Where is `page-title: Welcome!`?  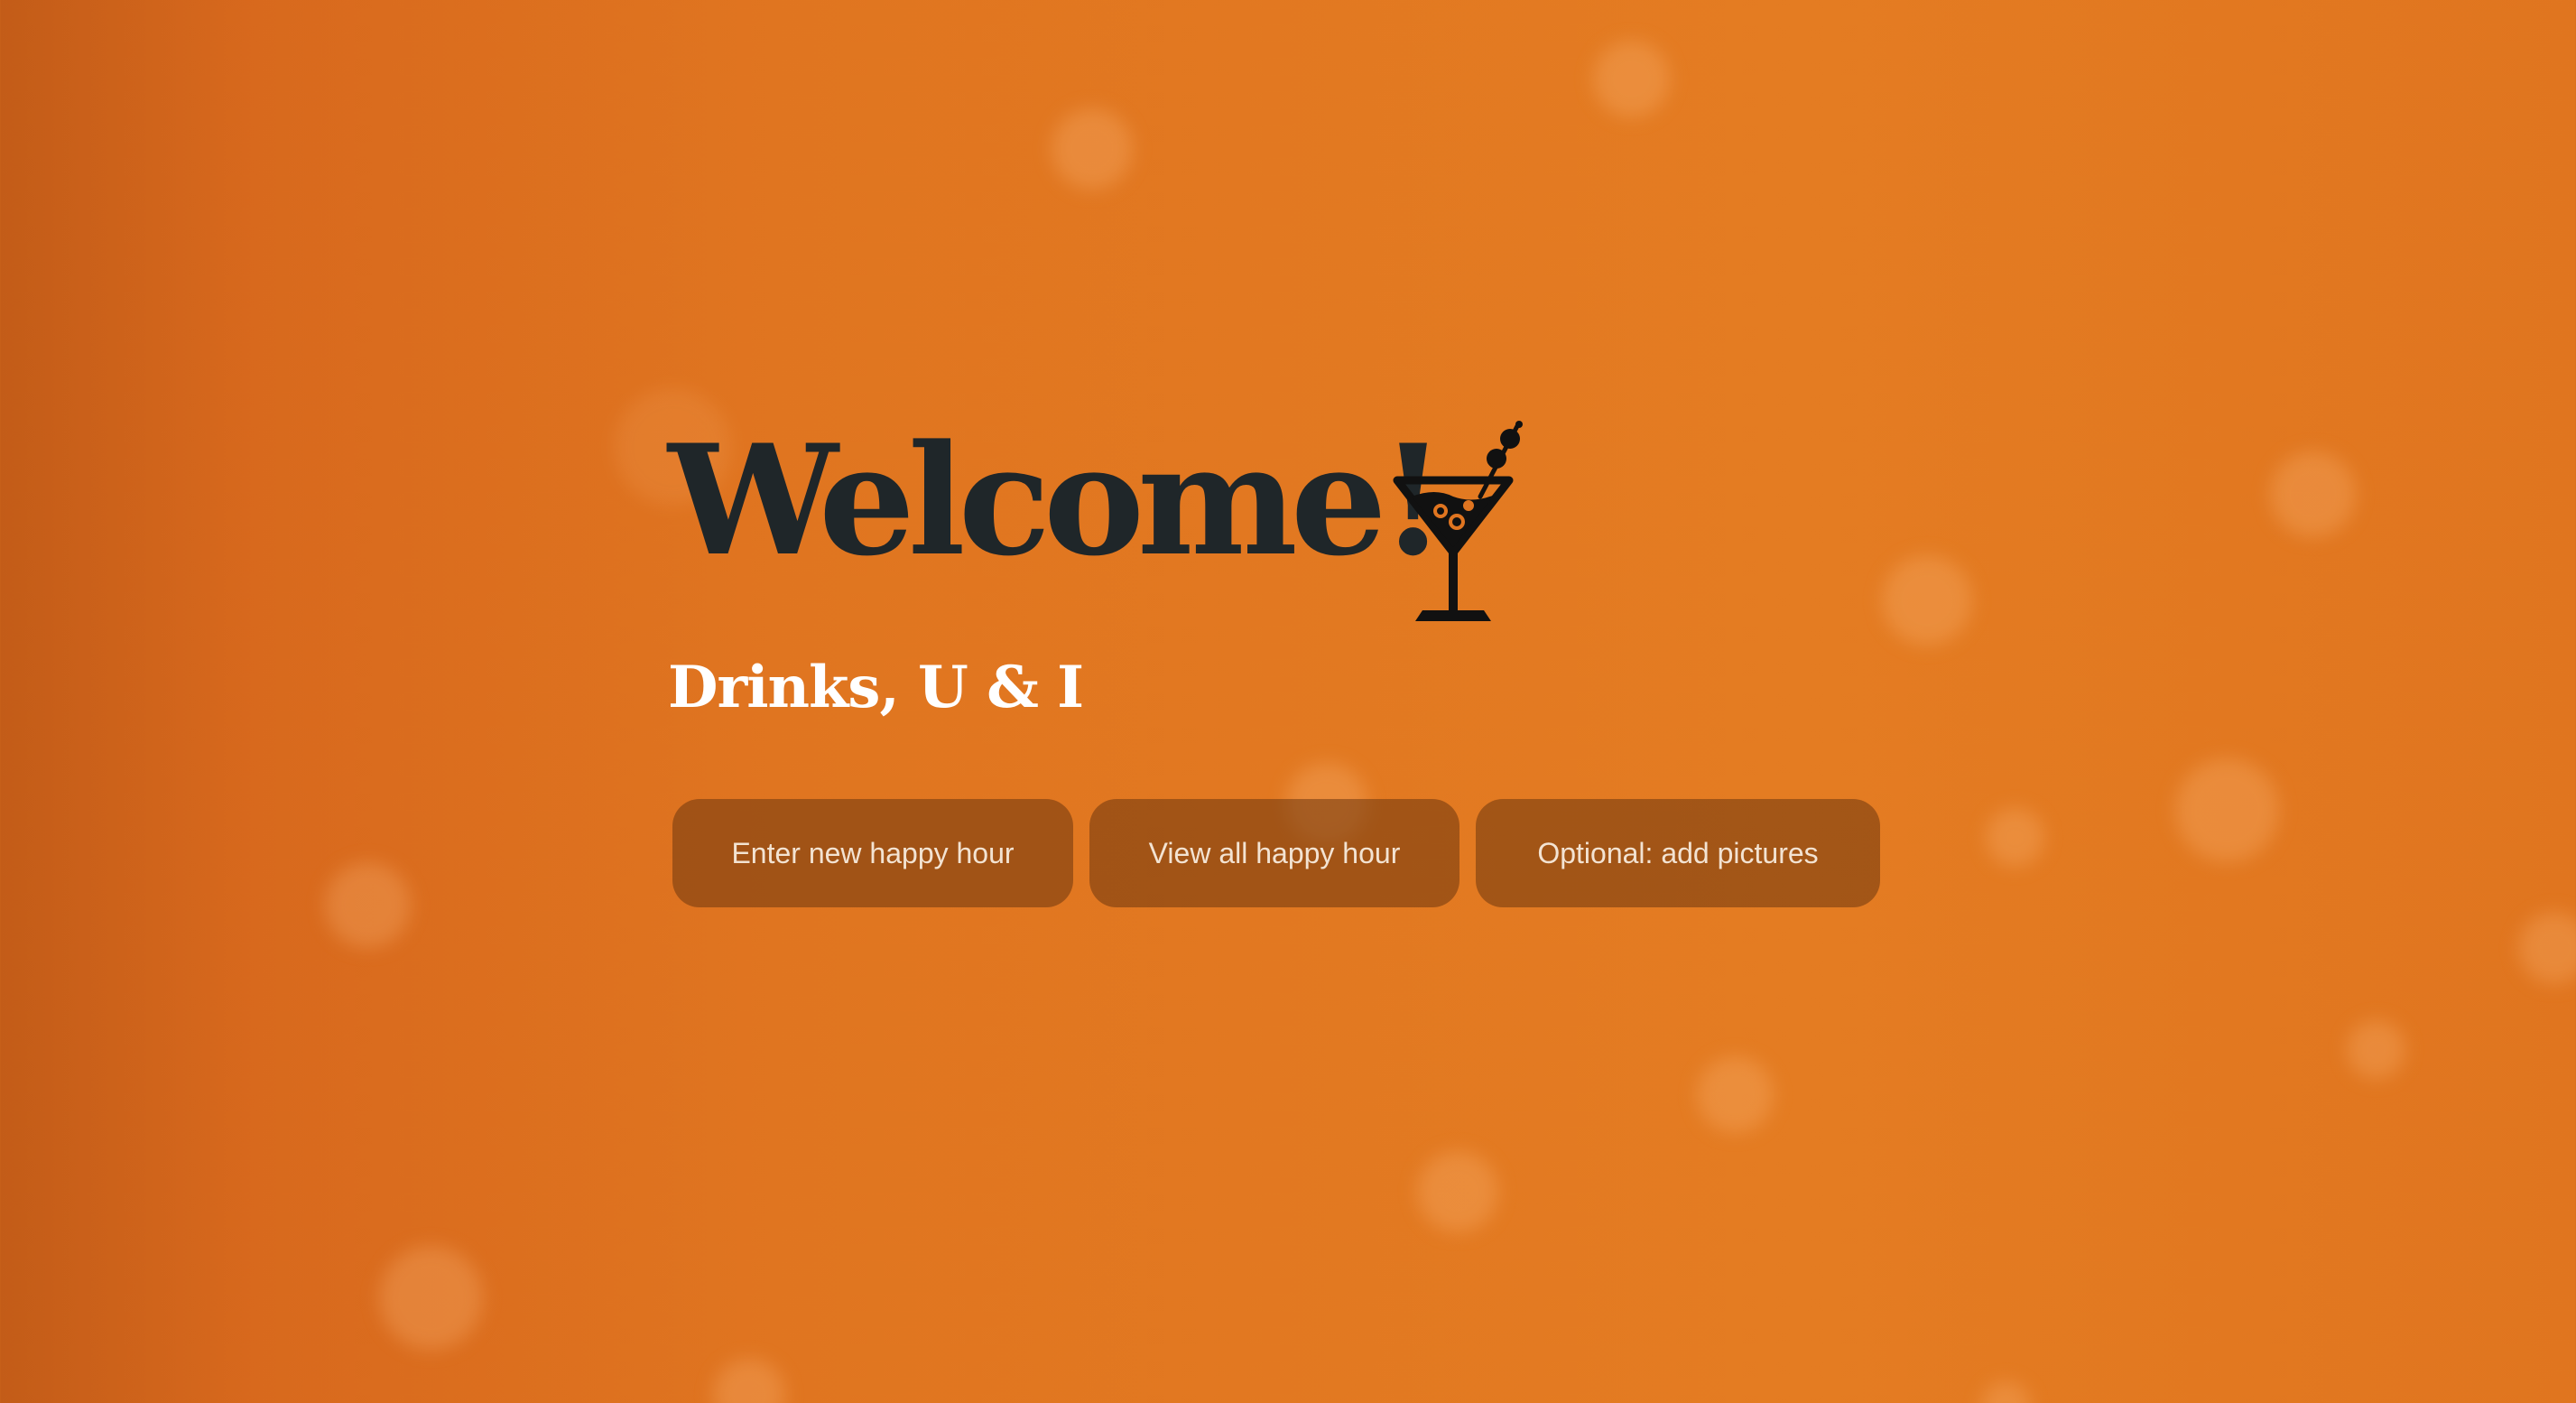 page-title: Welcome! is located at coordinates (1057, 500).